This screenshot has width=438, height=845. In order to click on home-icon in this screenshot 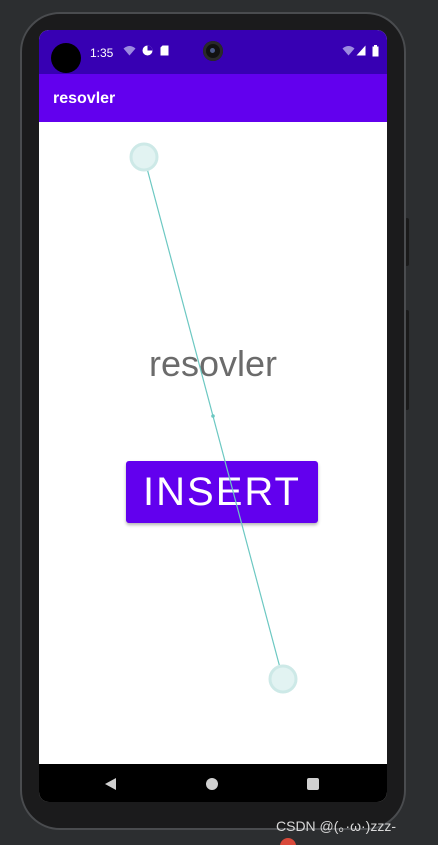, I will do `click(212, 784)`.